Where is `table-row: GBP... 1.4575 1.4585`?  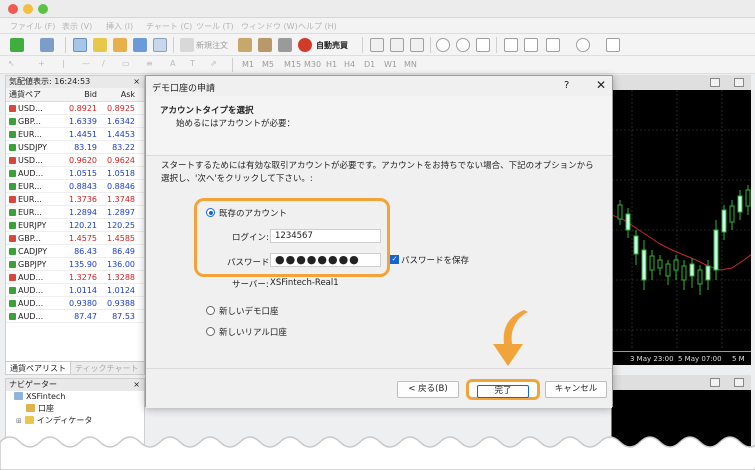 table-row: GBP... 1.4575 1.4585 is located at coordinates (75, 238).